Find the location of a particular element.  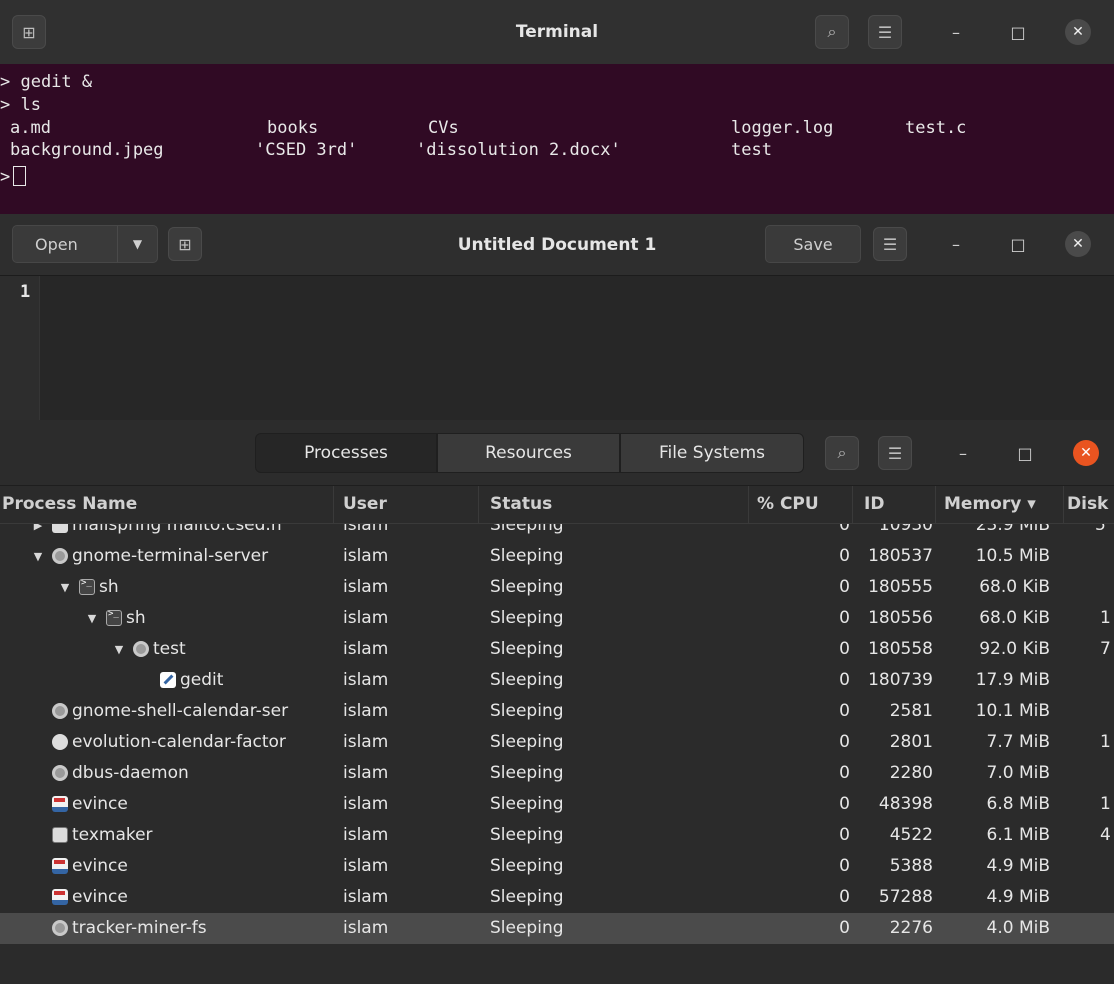

memory-cell: 6.8 MiB is located at coordinates (1018, 804).